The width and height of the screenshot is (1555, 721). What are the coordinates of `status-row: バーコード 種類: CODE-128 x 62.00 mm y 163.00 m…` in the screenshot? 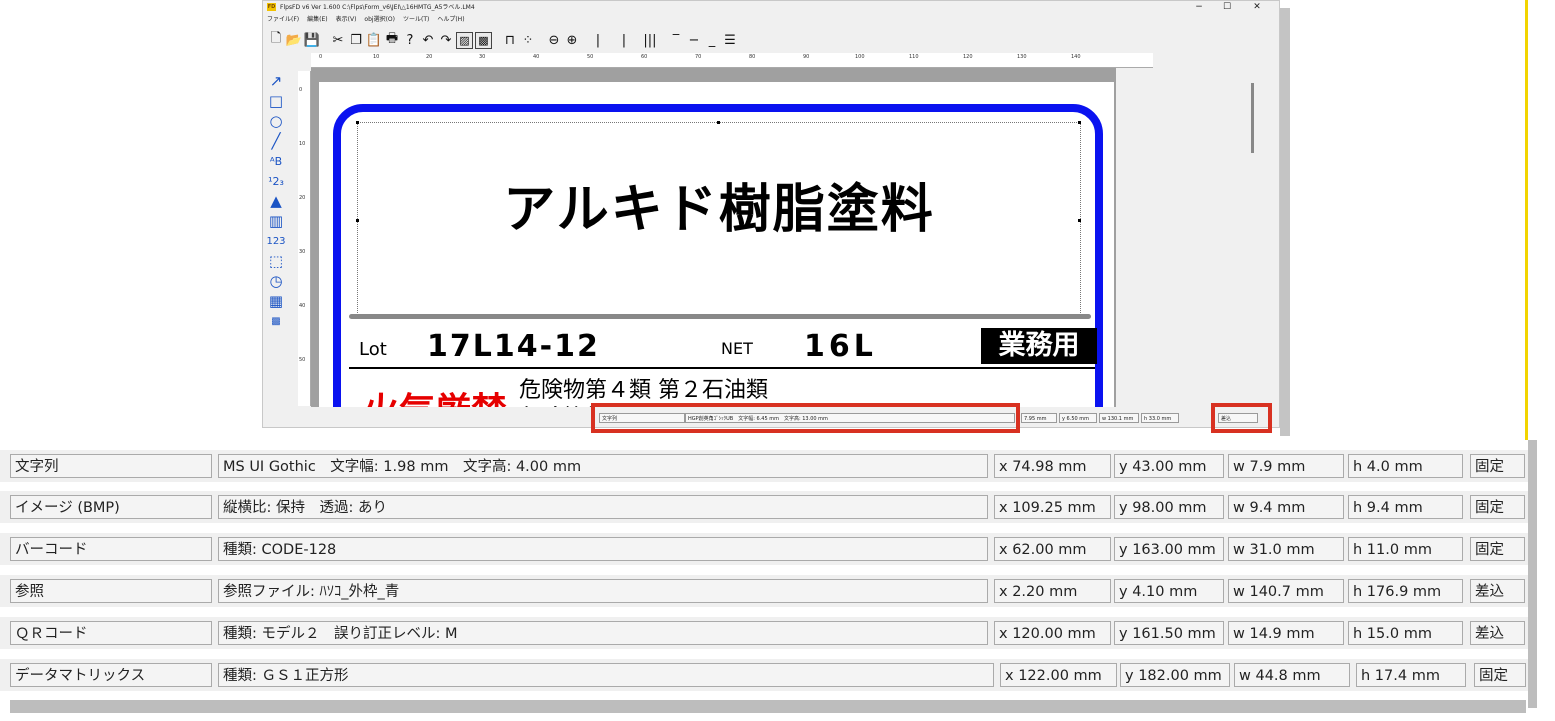 It's located at (764, 549).